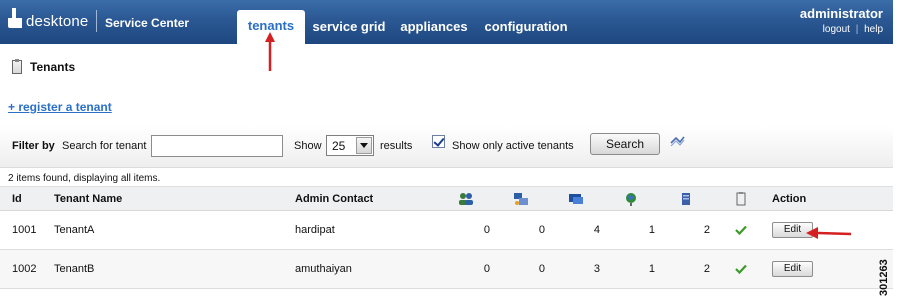  I want to click on page-size-value: 25, so click(339, 146).